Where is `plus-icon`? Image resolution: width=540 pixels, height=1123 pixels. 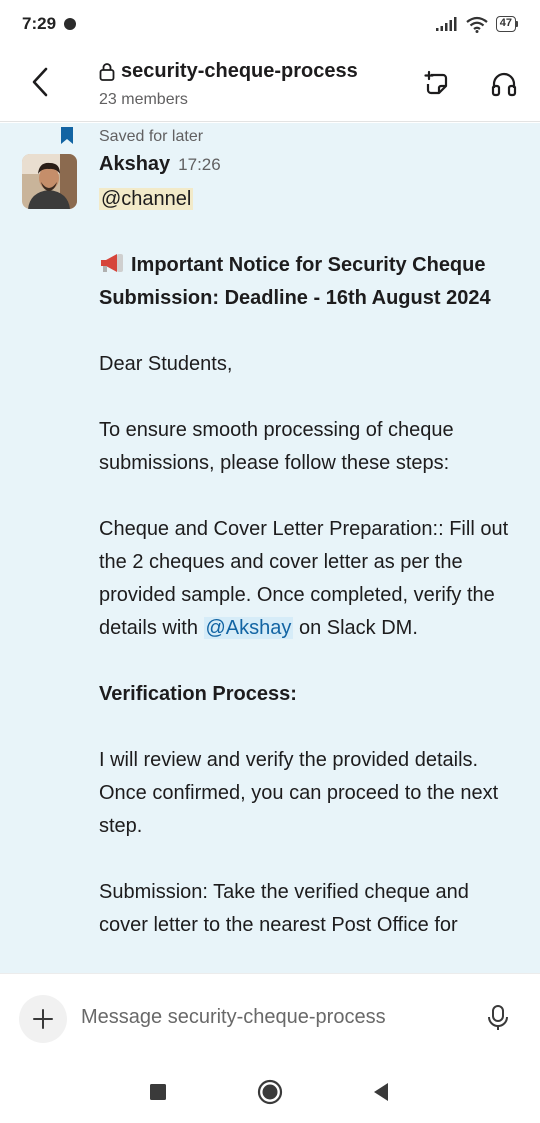 plus-icon is located at coordinates (43, 1019).